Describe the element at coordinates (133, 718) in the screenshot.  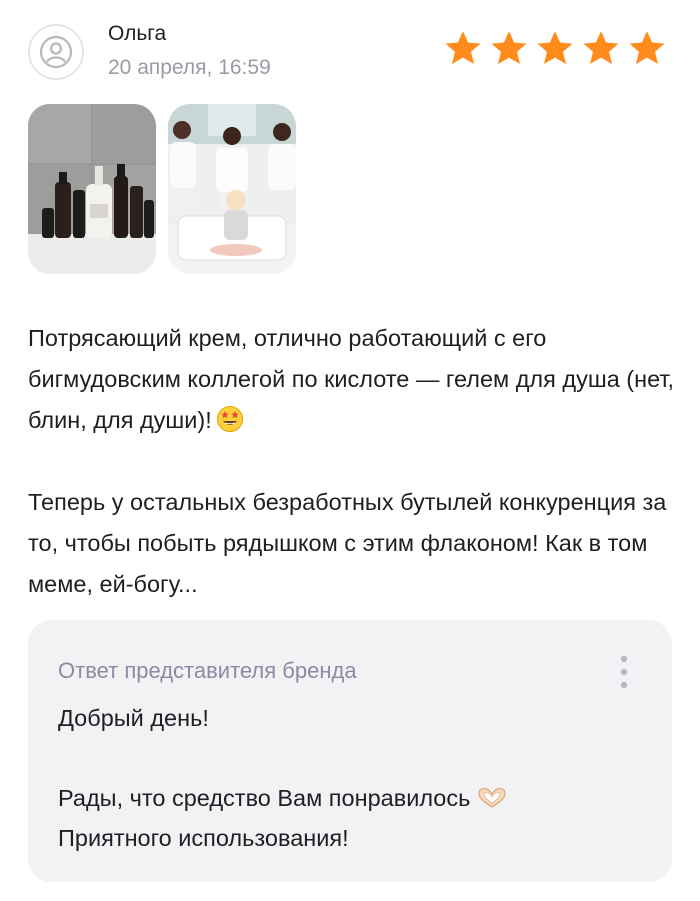
I see `brand-reply-line-1: Добрый день!` at that location.